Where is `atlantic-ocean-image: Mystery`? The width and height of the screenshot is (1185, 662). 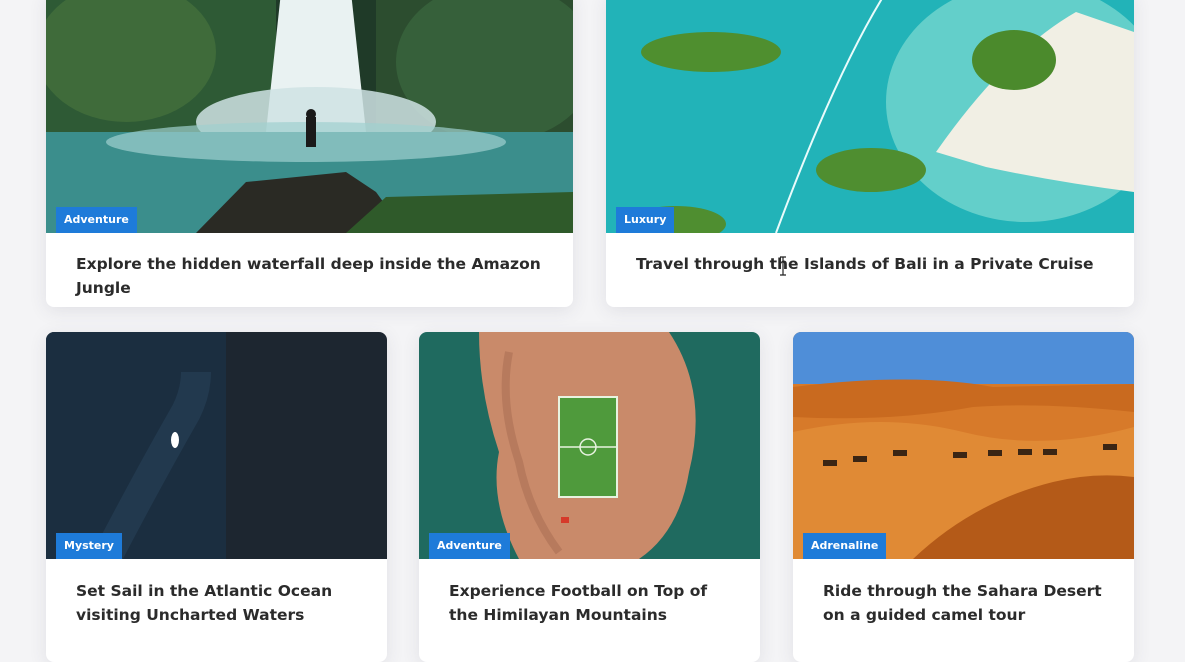 atlantic-ocean-image: Mystery is located at coordinates (216, 445).